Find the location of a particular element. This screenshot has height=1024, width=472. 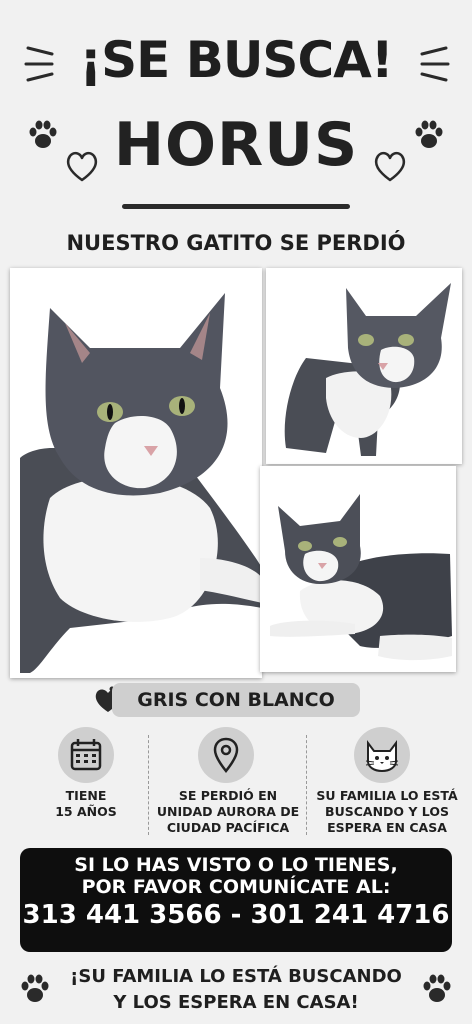

footer-line-1: ¡SU FAMILIA LO ESTÁ BUSCANDO is located at coordinates (236, 976).